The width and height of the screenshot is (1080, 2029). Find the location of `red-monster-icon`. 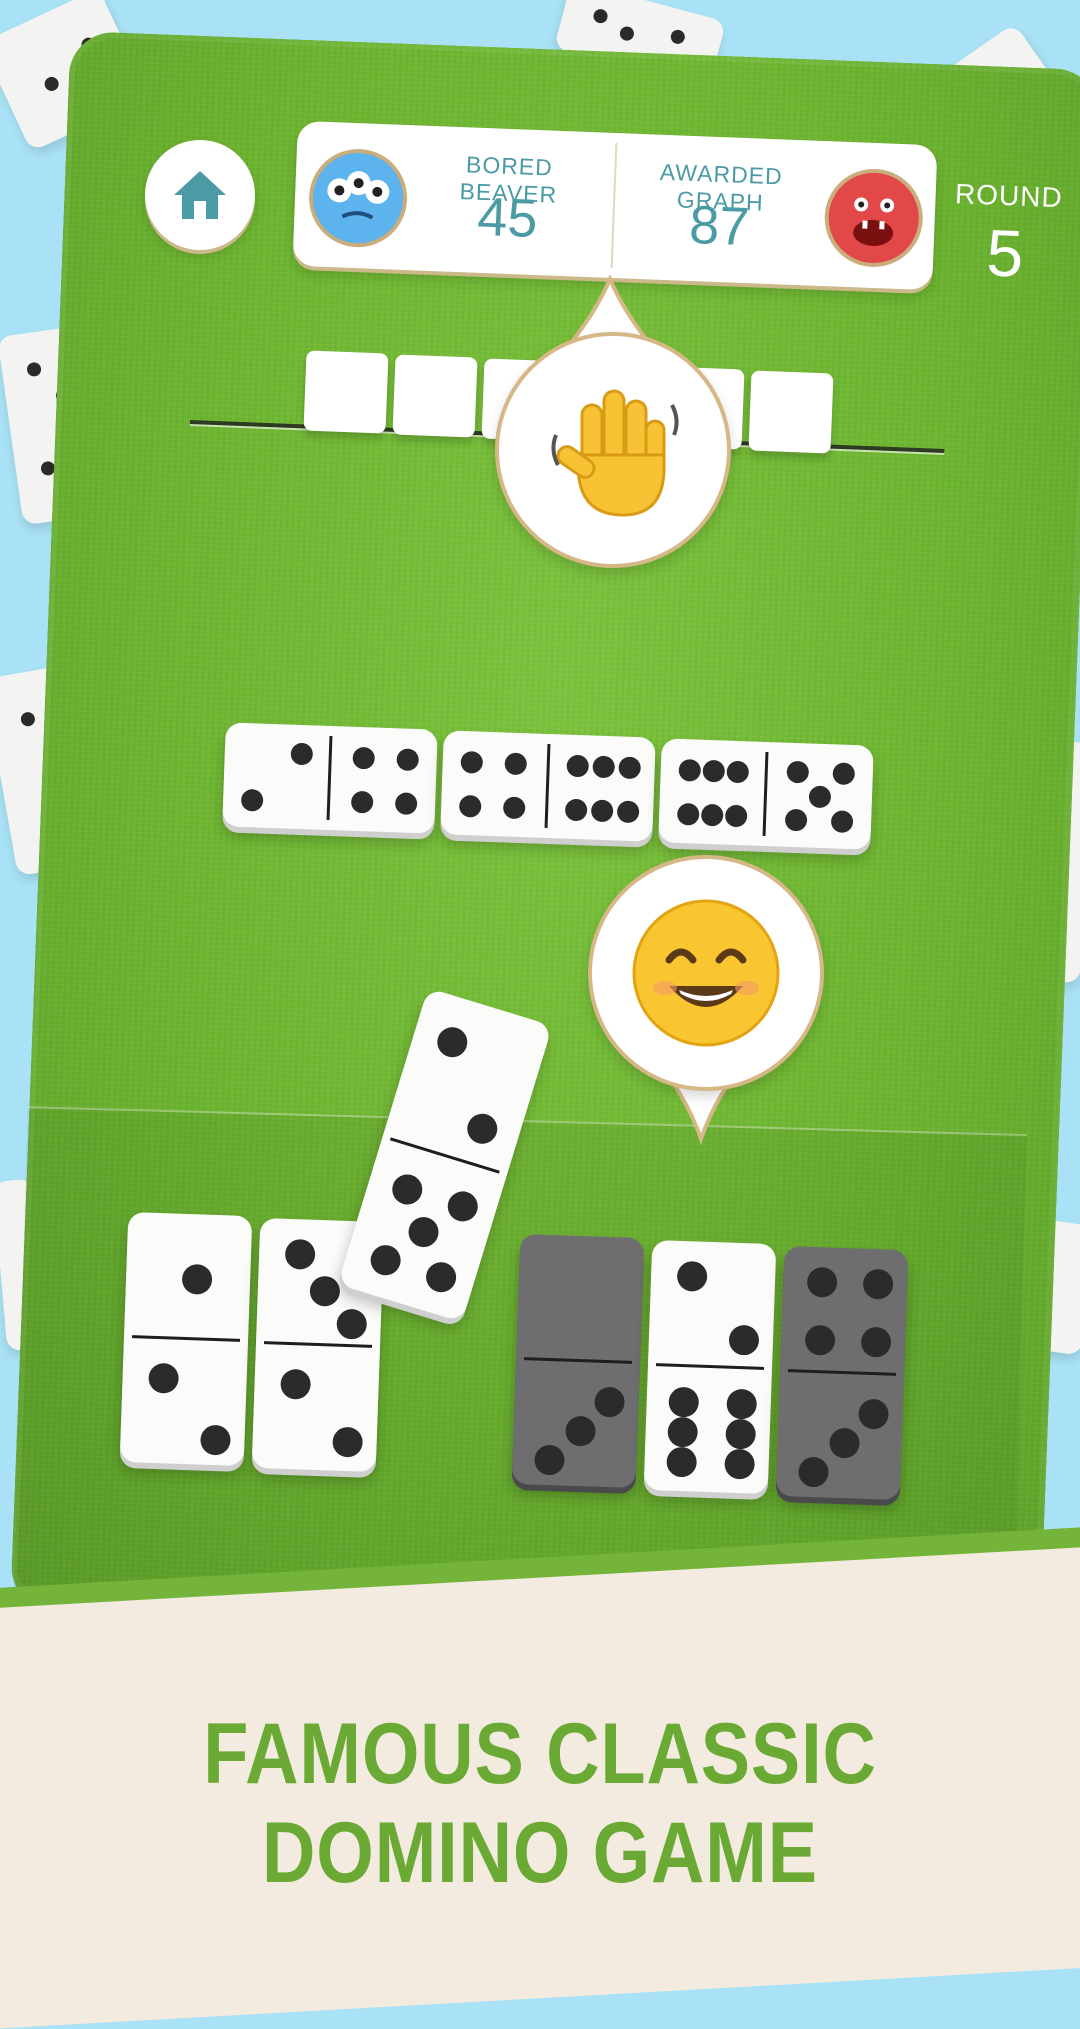

red-monster-icon is located at coordinates (873, 217).